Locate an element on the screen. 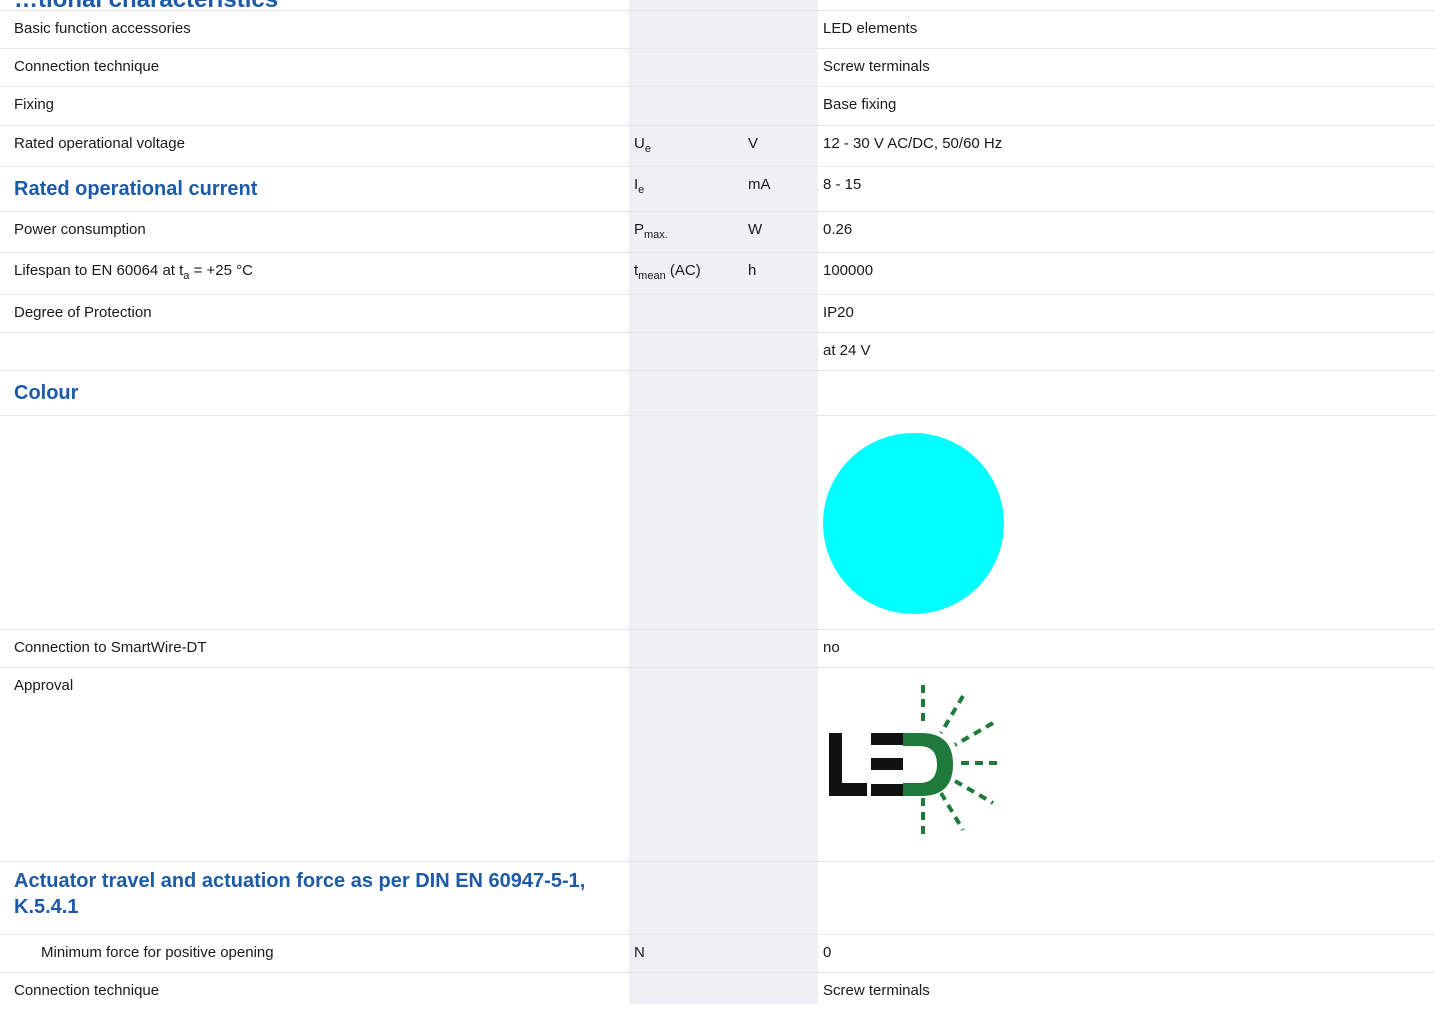  row-unit: h is located at coordinates (752, 270).